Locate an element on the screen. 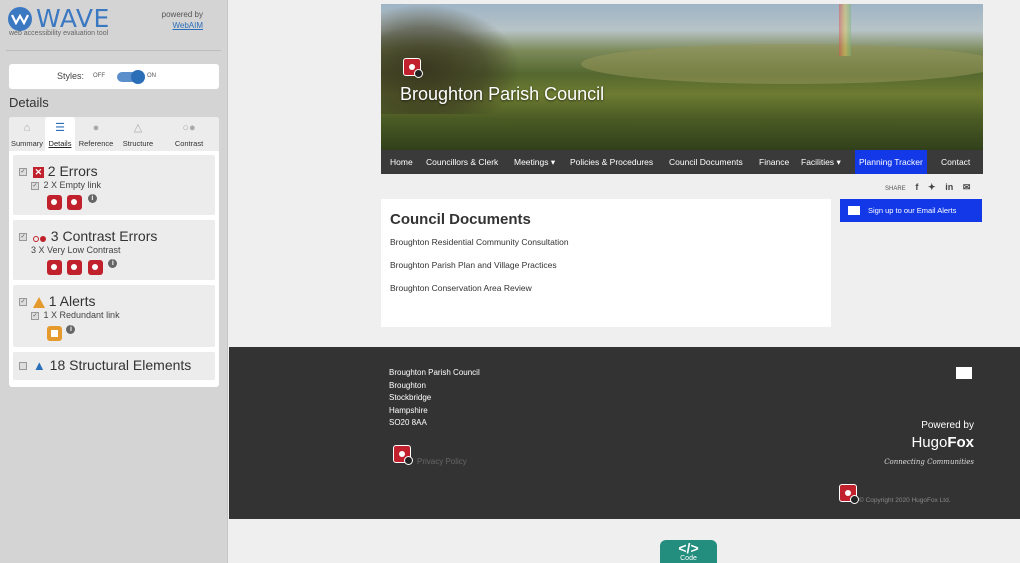  styles-off-label: OFF is located at coordinates (99, 76).